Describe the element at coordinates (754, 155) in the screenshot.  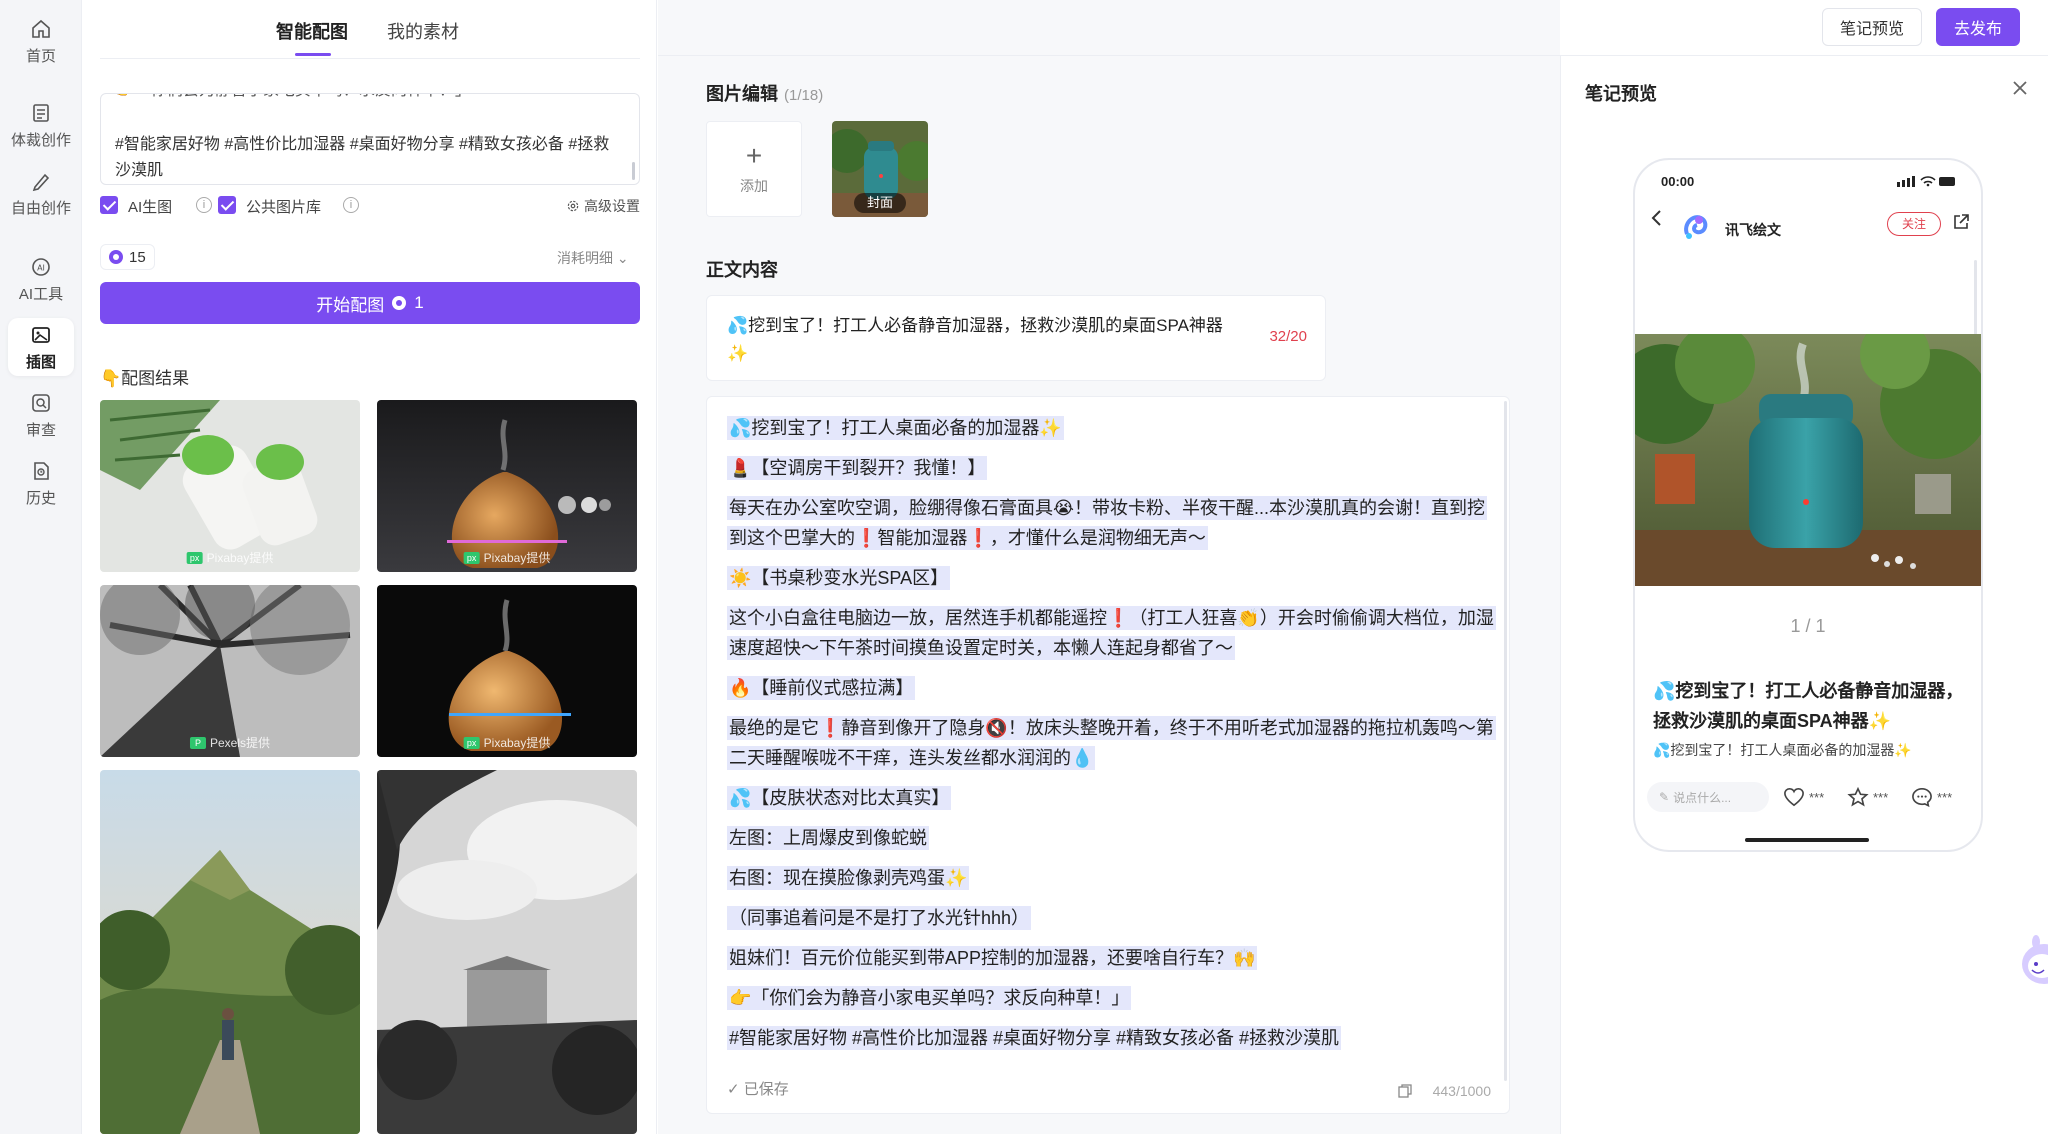
I see `plus-icon: +` at that location.